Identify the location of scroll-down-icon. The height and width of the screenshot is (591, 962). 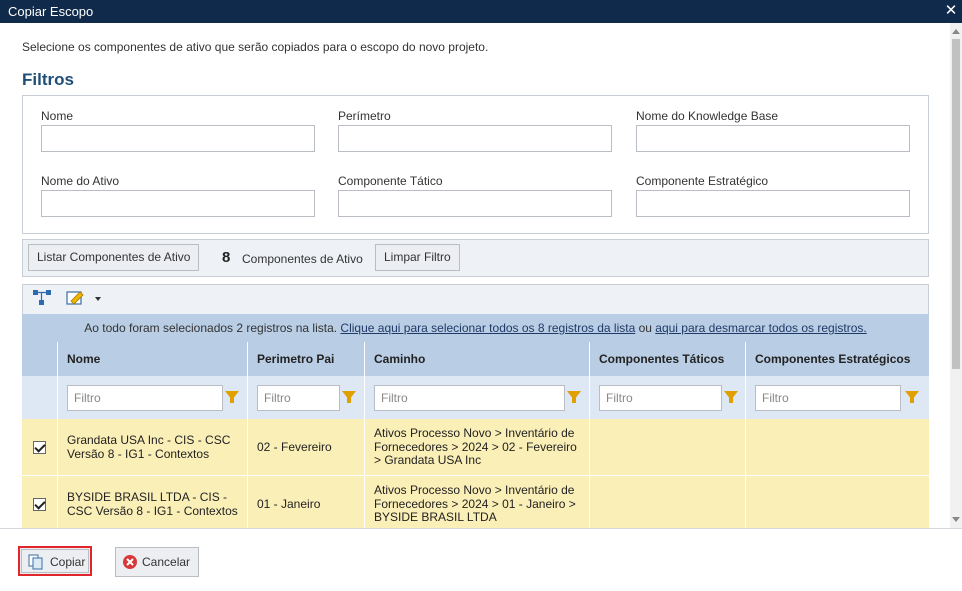
(956, 519).